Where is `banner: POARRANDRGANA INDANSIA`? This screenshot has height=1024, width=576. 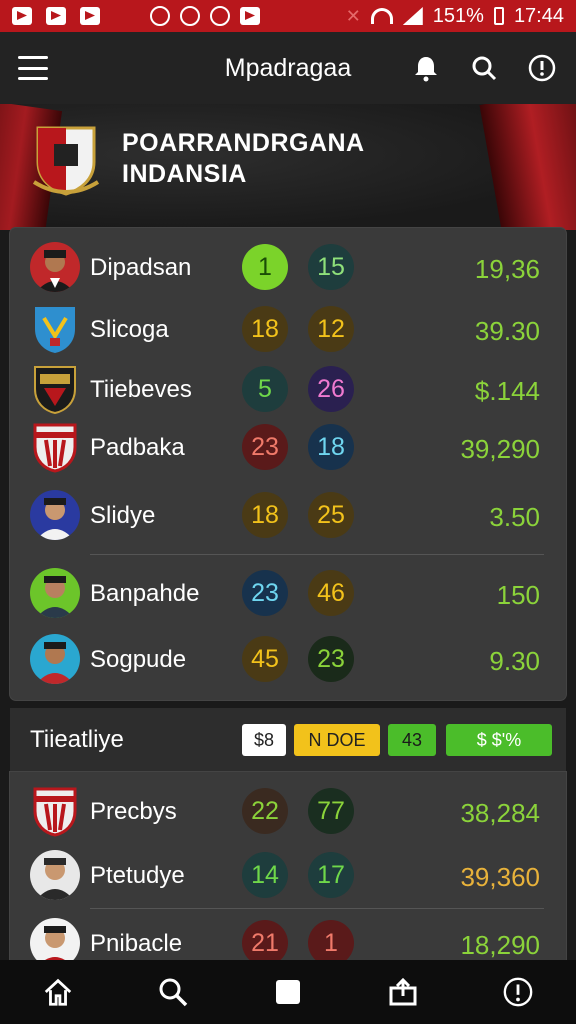 banner: POARRANDRGANA INDANSIA is located at coordinates (288, 167).